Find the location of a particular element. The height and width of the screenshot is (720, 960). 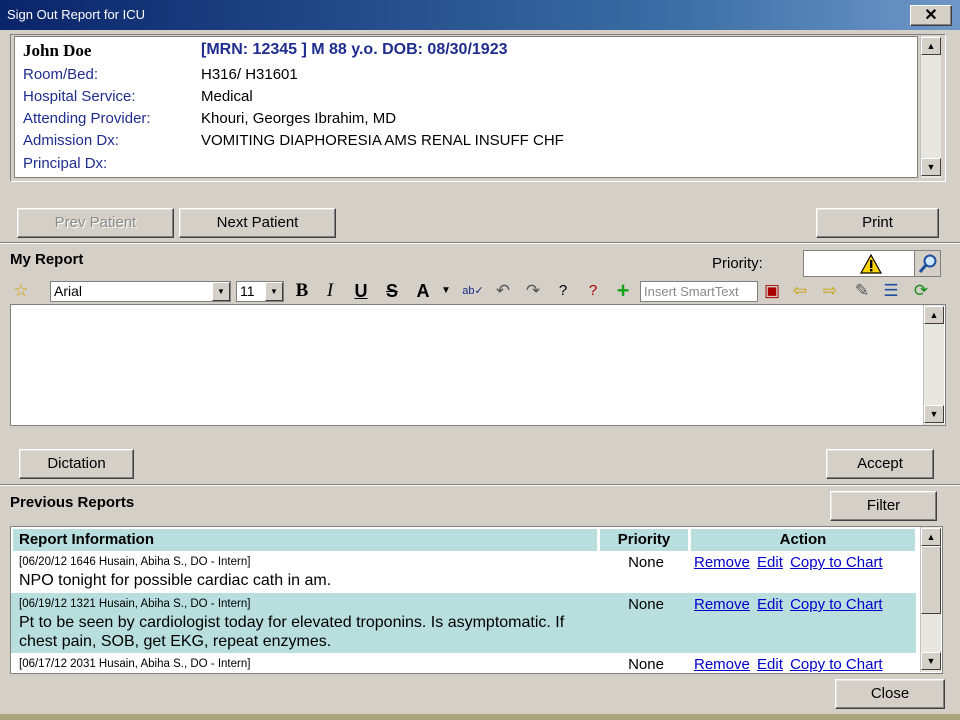

close-button: Close is located at coordinates (890, 694).